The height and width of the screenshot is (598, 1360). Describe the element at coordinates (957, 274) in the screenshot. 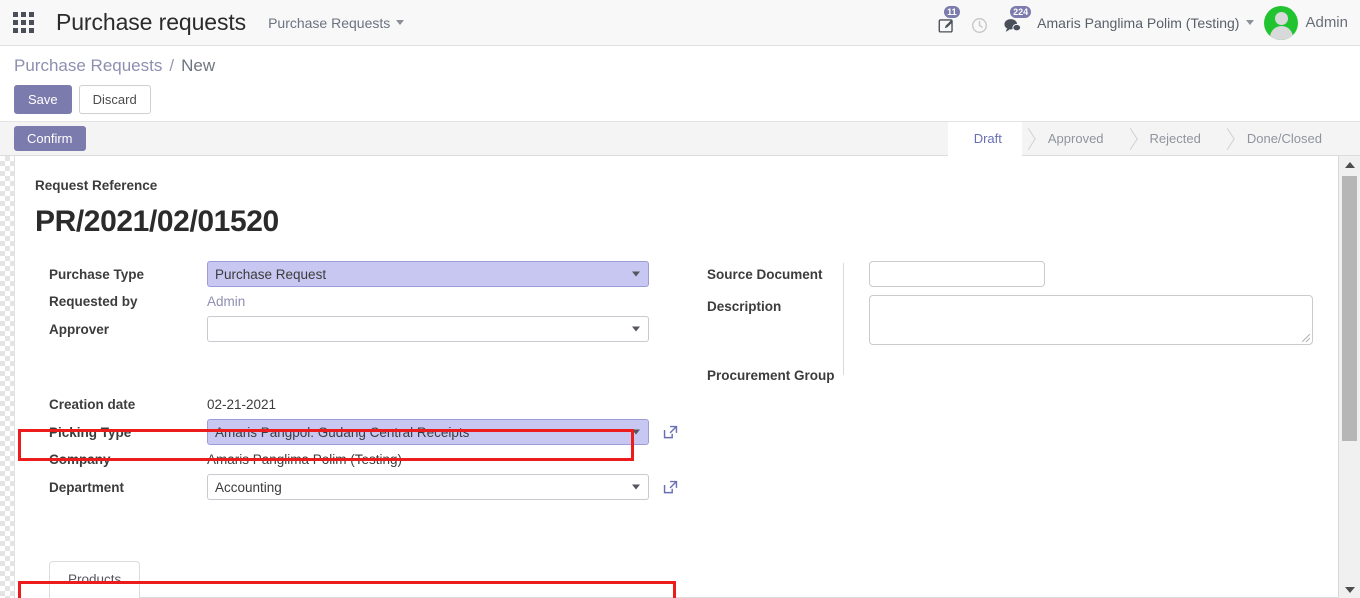

I see `source-document-input` at that location.